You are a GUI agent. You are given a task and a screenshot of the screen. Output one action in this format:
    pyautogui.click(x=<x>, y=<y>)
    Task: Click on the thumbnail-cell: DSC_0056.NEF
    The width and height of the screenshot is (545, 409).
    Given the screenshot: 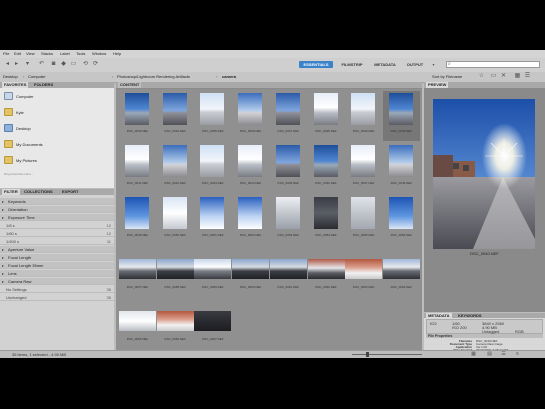 What is the action you would take?
    pyautogui.click(x=401, y=220)
    